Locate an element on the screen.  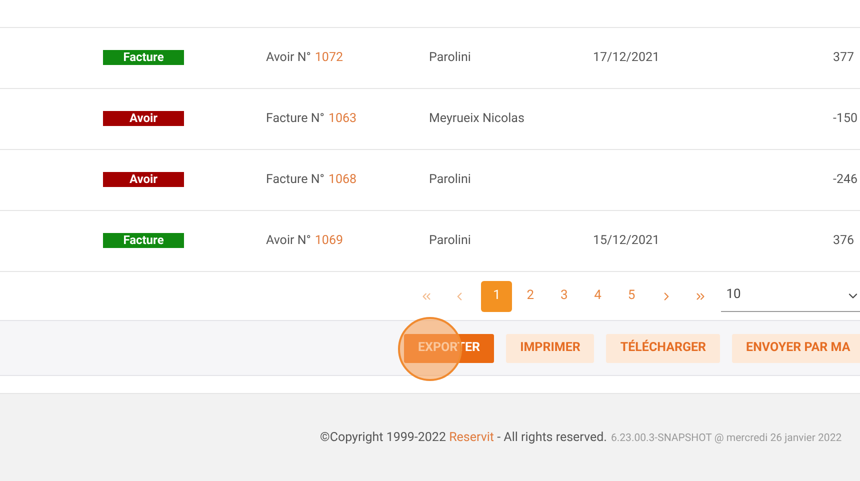
action-button: ENVOYER PAR MA is located at coordinates (796, 348).